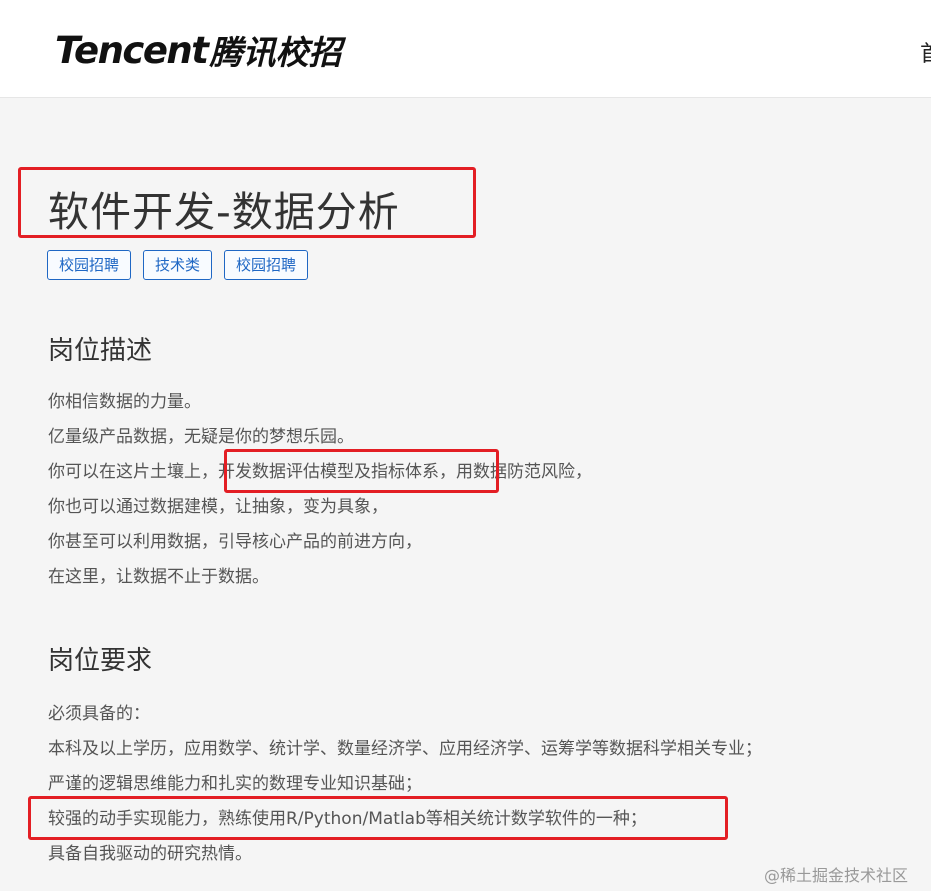  Describe the element at coordinates (218, 507) in the screenshot. I see `description-line: 你也可以通过数据建模，让抽象，变为具象，` at that location.